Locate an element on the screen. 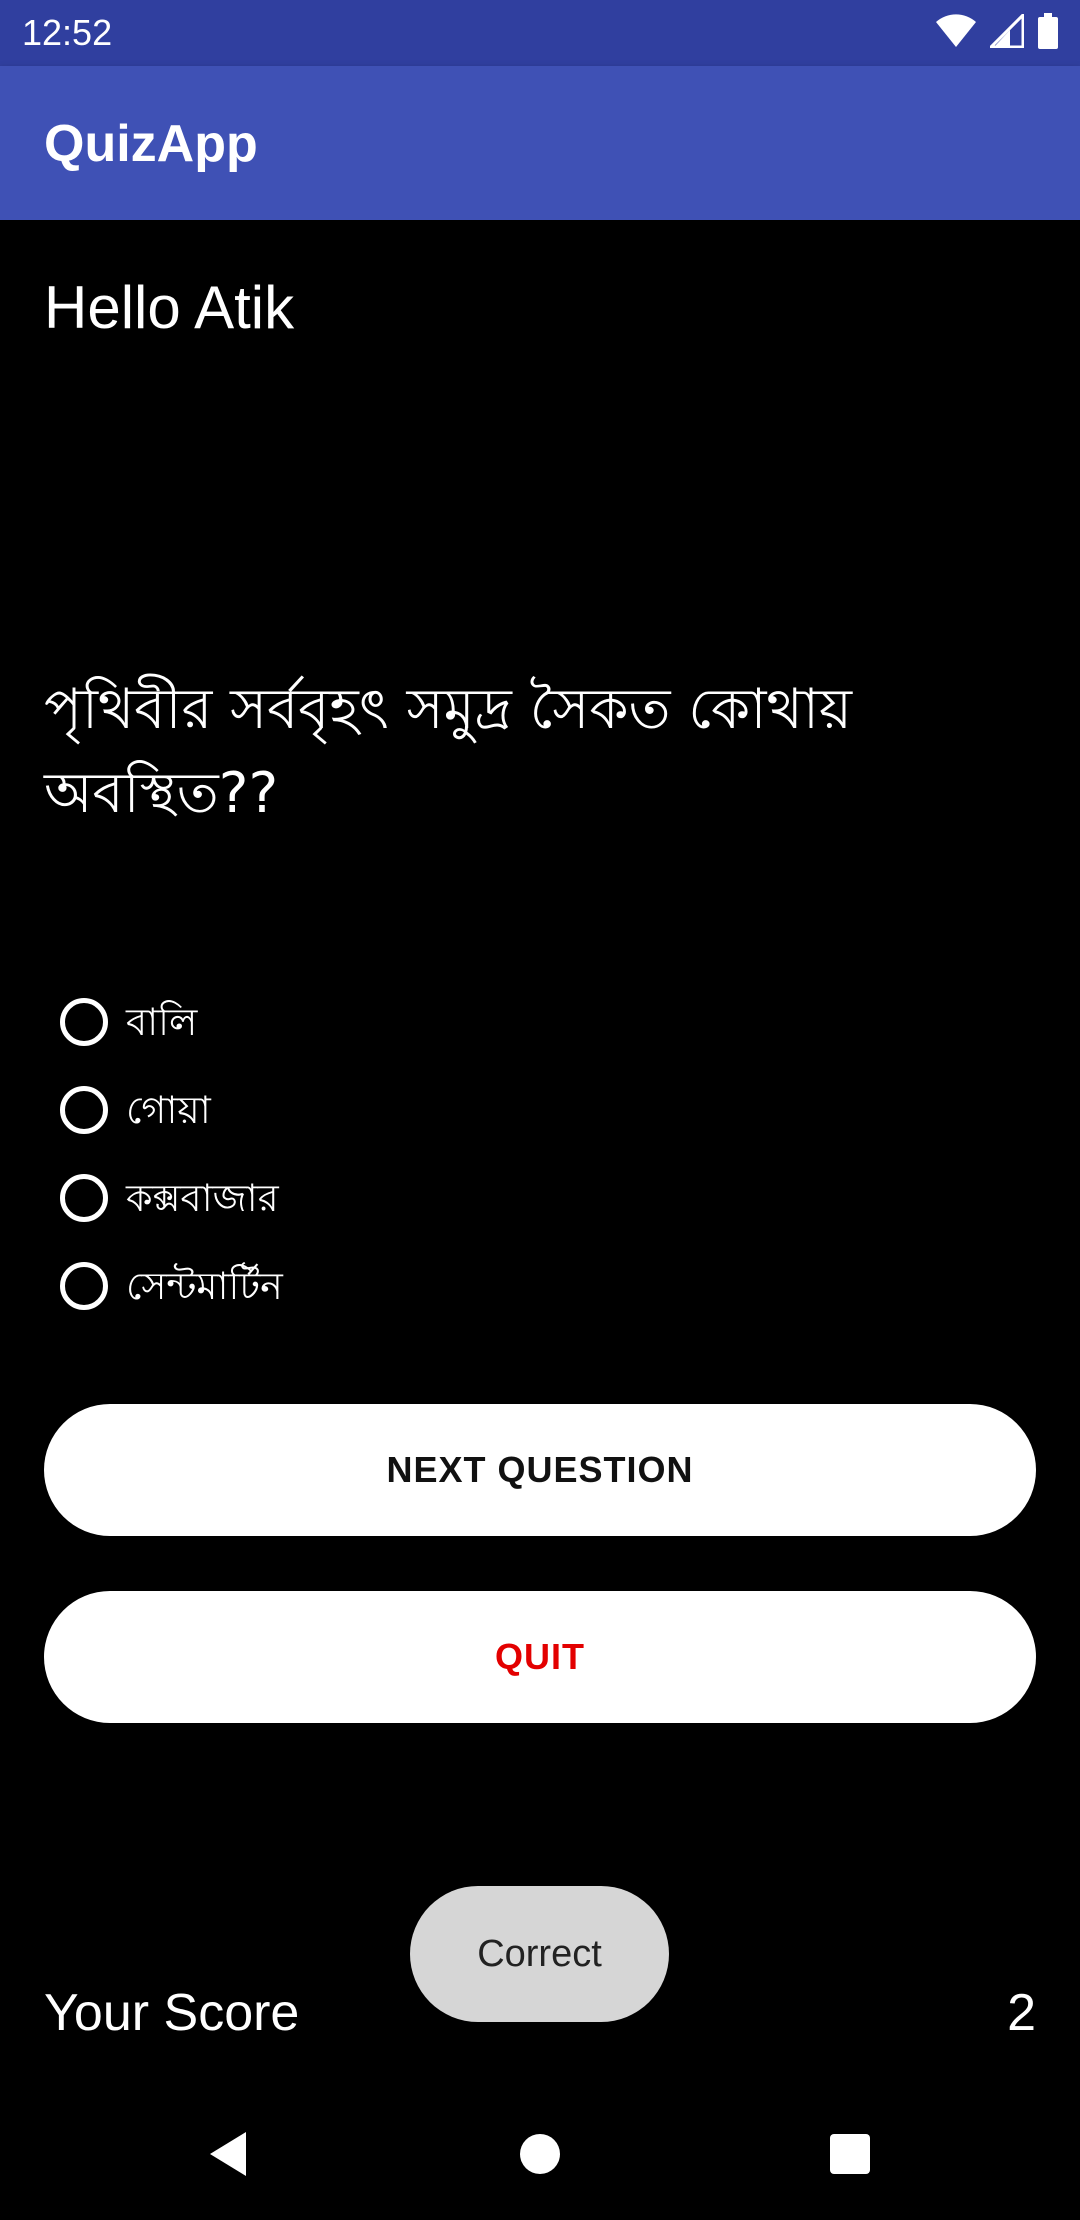 This screenshot has height=2220, width=1080. answer-option: সেন্টমার্টিন is located at coordinates (506, 1286).